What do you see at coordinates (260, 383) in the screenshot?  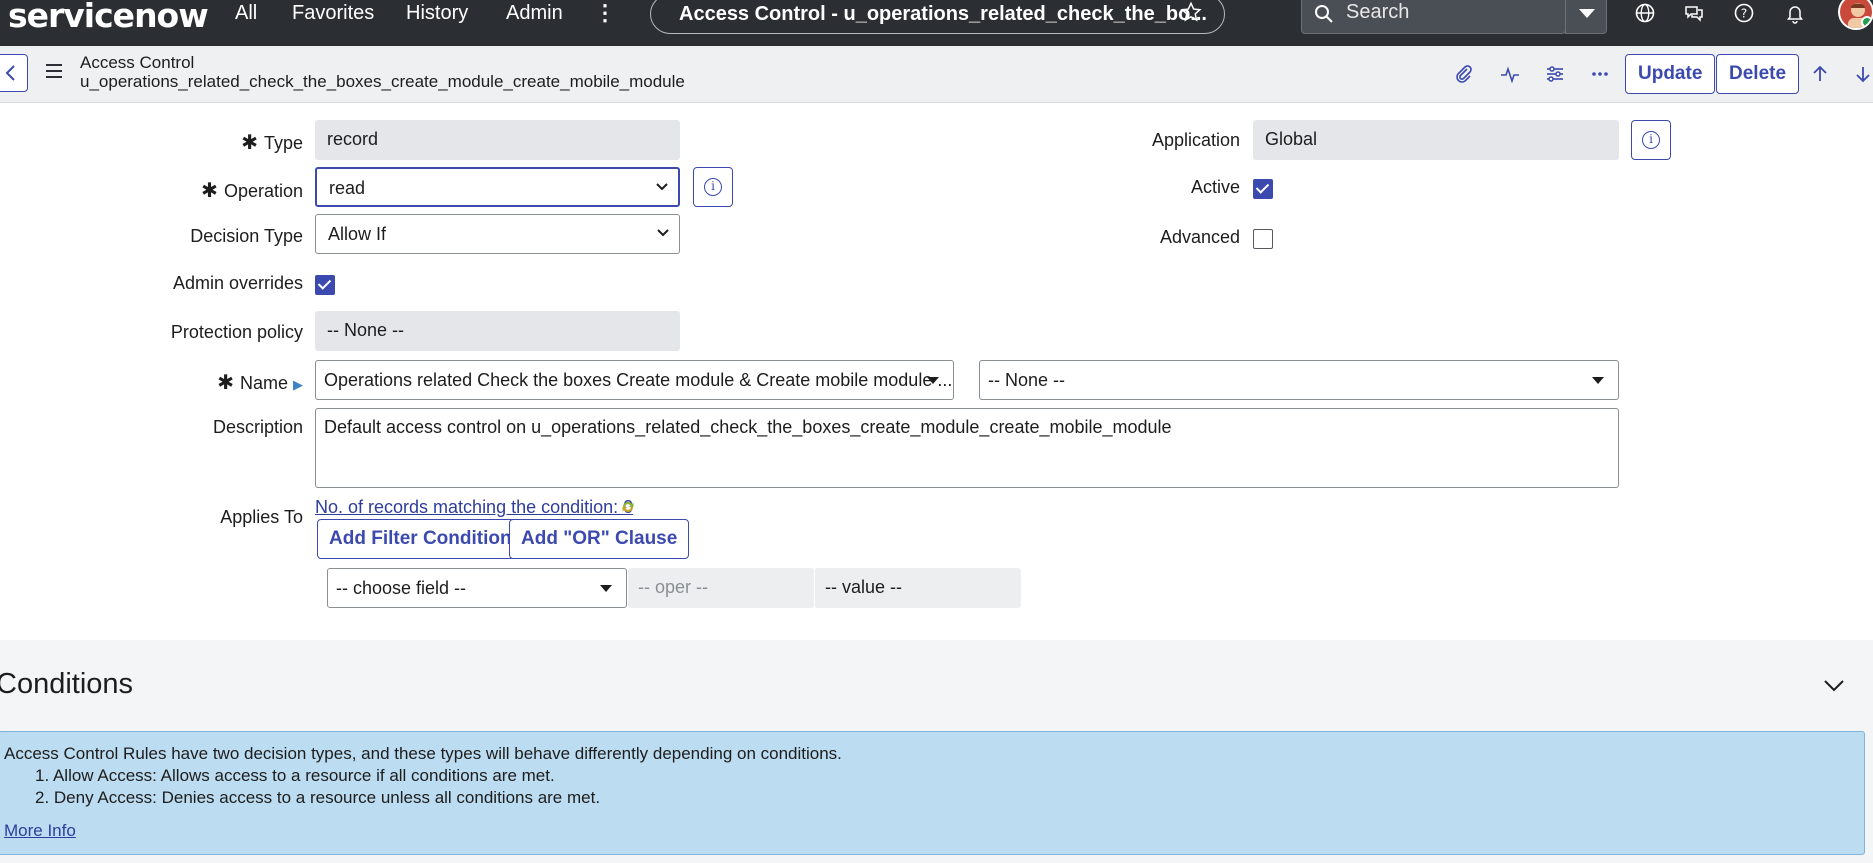 I see `name-label: ✱ Name ▶` at bounding box center [260, 383].